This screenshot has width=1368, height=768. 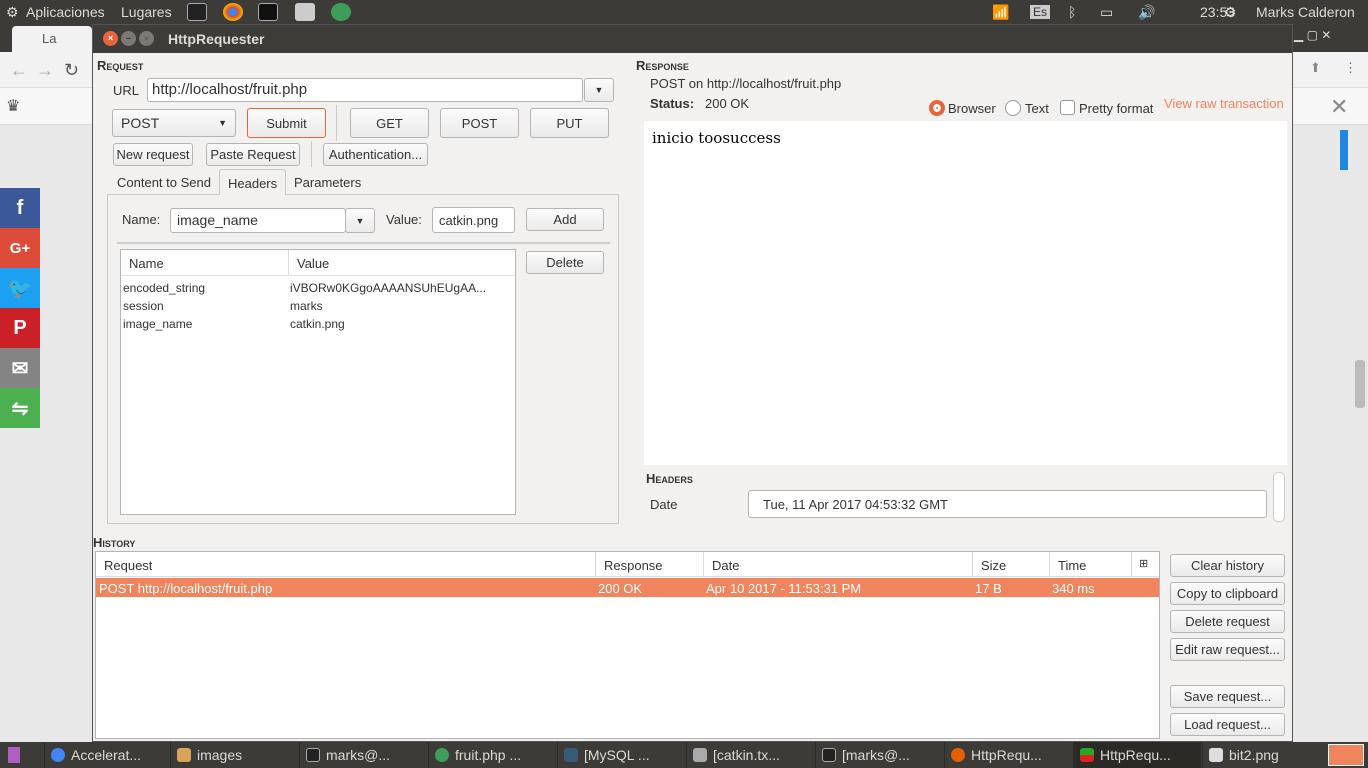 What do you see at coordinates (20, 248) in the screenshot?
I see `google-plus-icon: G+` at bounding box center [20, 248].